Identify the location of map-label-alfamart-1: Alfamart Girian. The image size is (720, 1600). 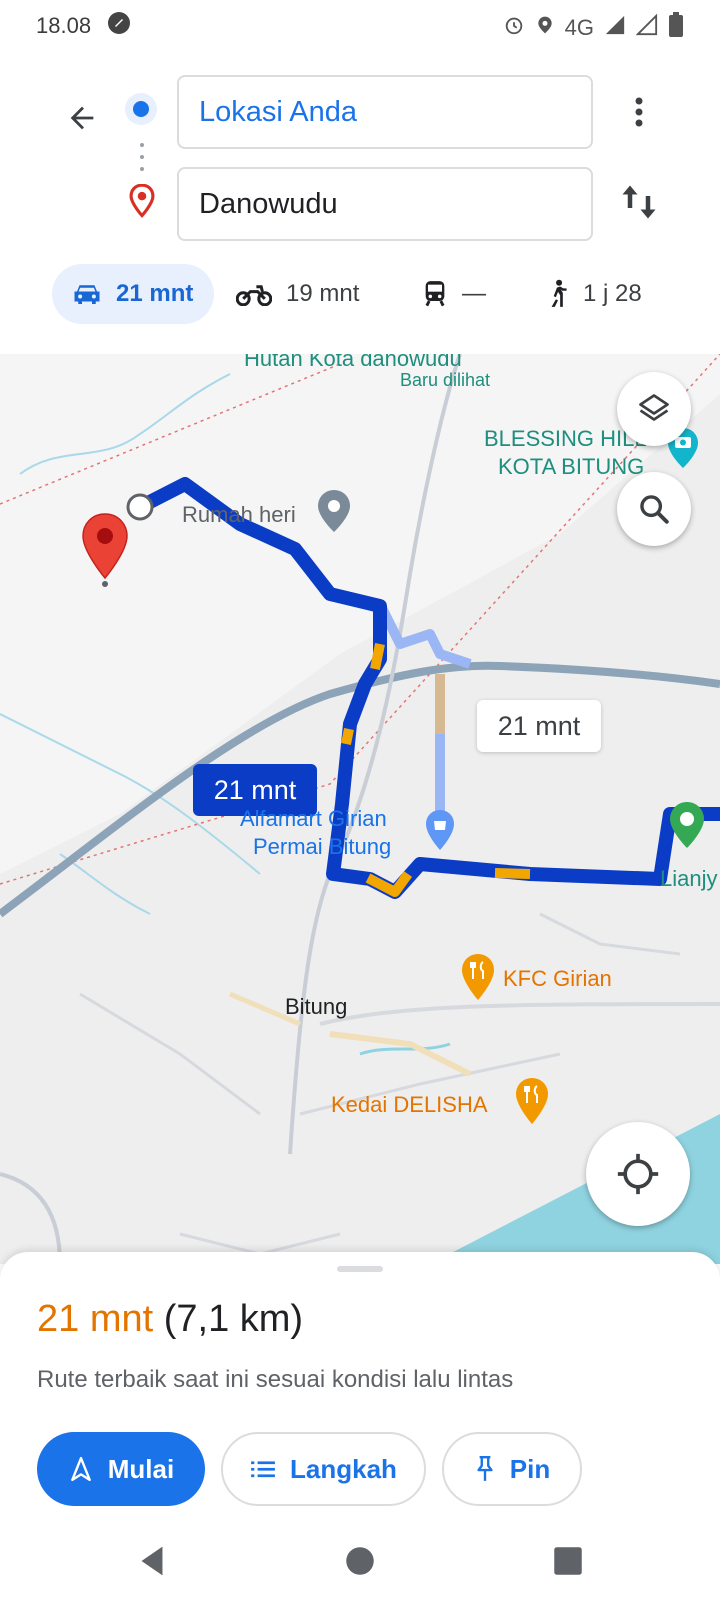
(313, 819).